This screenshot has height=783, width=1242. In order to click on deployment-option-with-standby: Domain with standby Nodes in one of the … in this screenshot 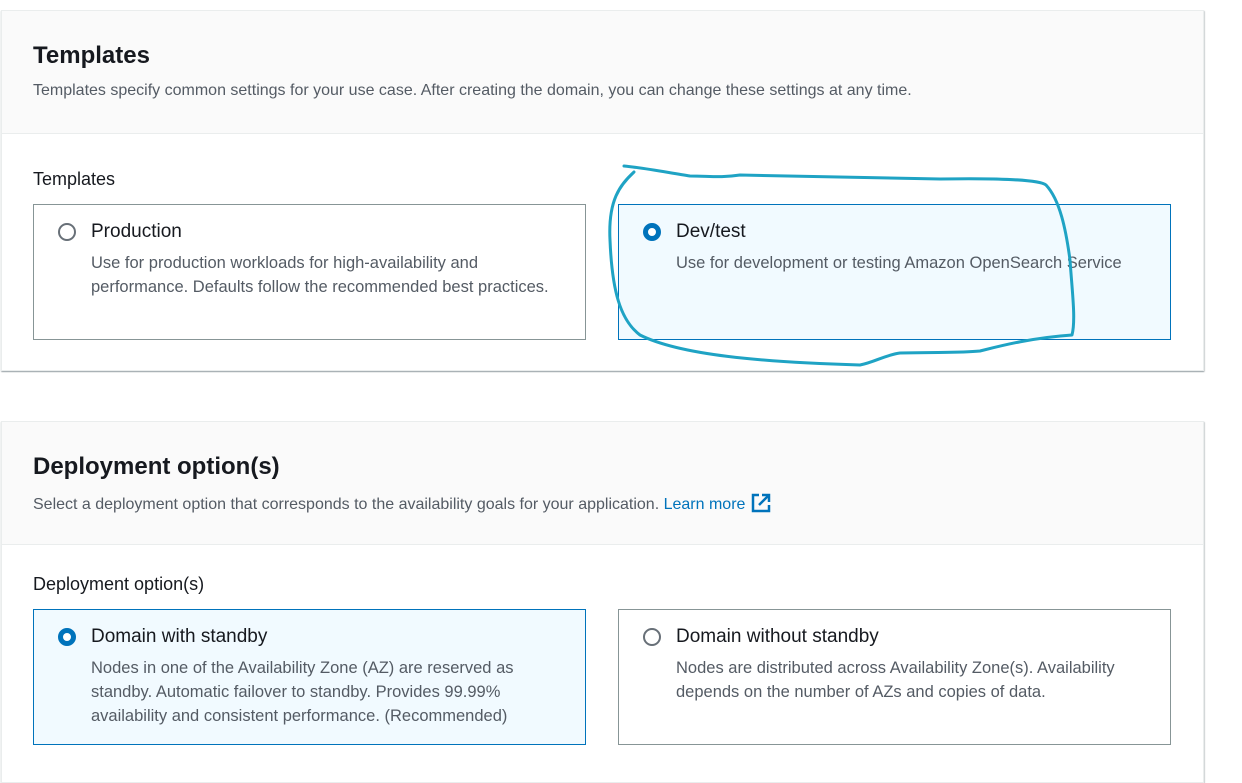, I will do `click(309, 677)`.